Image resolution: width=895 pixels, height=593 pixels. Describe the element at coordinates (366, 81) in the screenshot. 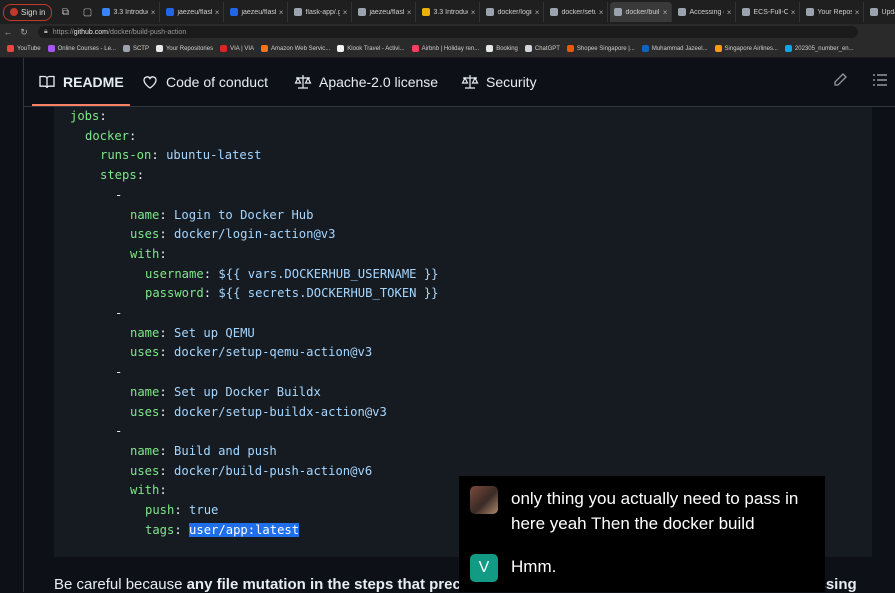

I see `tab-license: Apache-2.0 license` at that location.